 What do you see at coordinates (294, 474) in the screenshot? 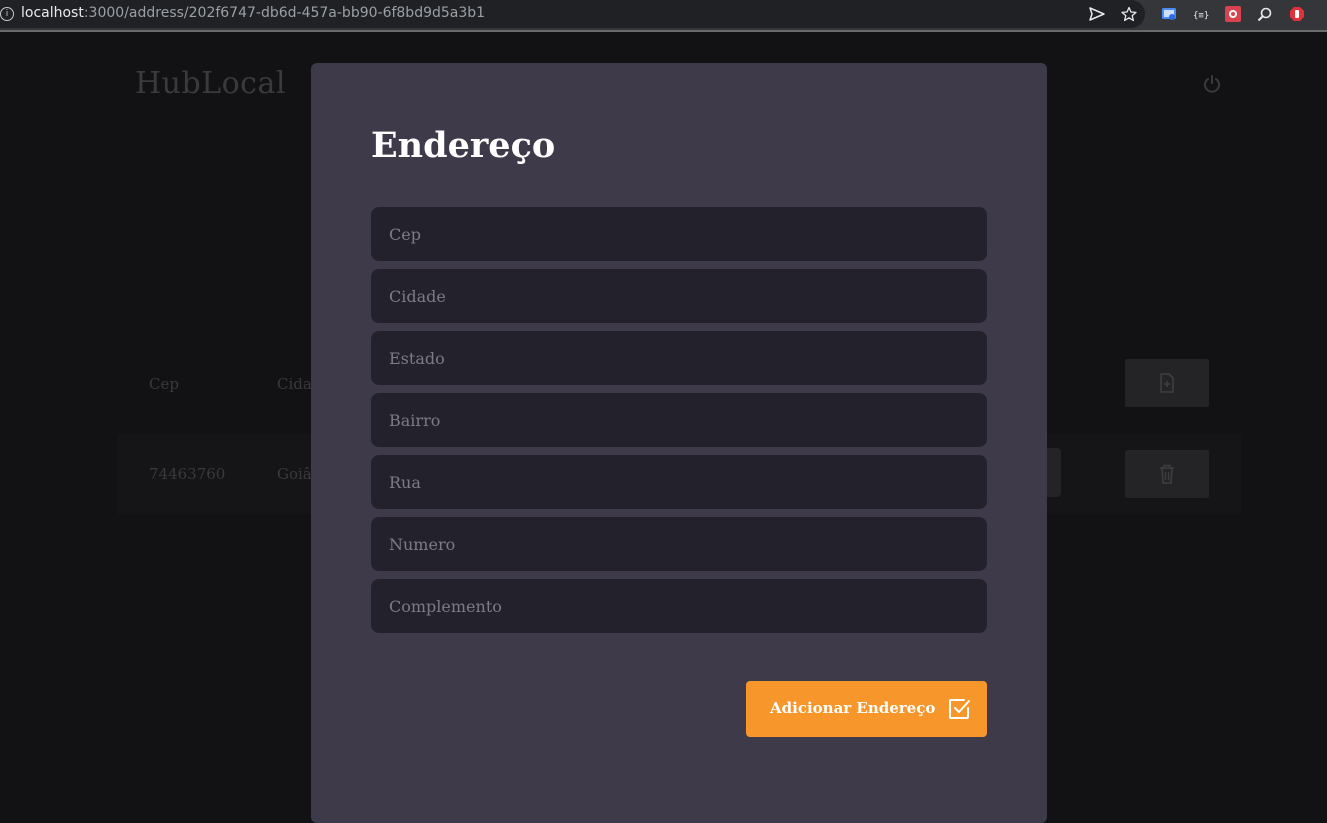
I see `table-cell-cidade: Goiâ` at bounding box center [294, 474].